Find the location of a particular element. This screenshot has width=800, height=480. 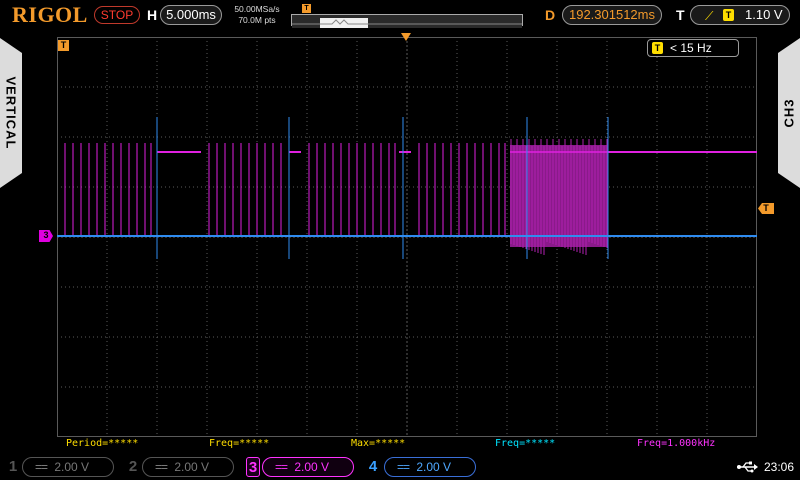

trigger-level-value: 1.10 V is located at coordinates (764, 14).